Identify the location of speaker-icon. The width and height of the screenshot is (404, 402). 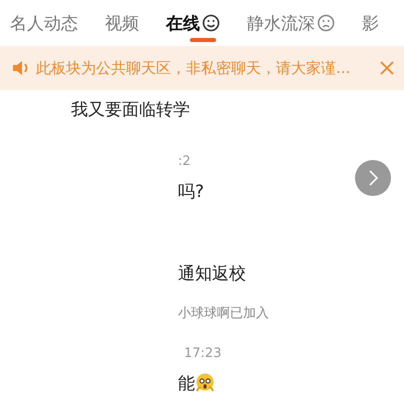
(21, 68).